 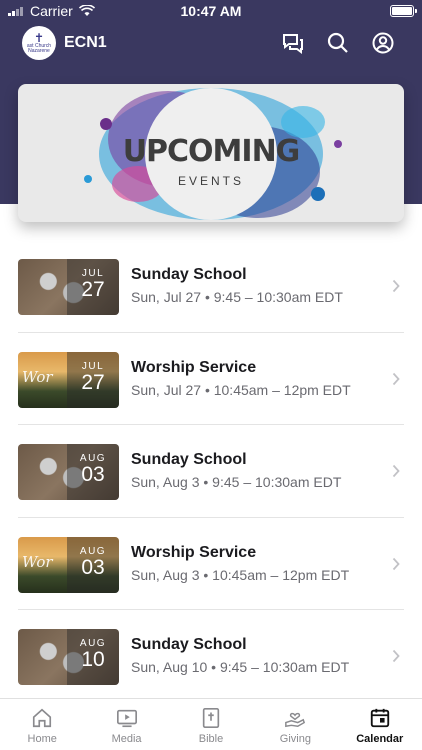 I want to click on event-thumbnail: Wor AUG 03, so click(x=68, y=564).